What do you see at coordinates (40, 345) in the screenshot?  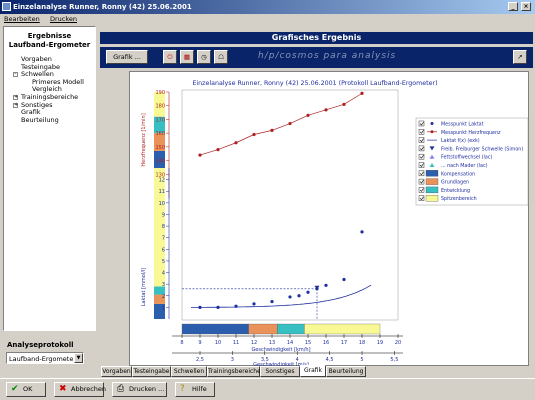 I see `analyse-label: Analyseprotokoll` at bounding box center [40, 345].